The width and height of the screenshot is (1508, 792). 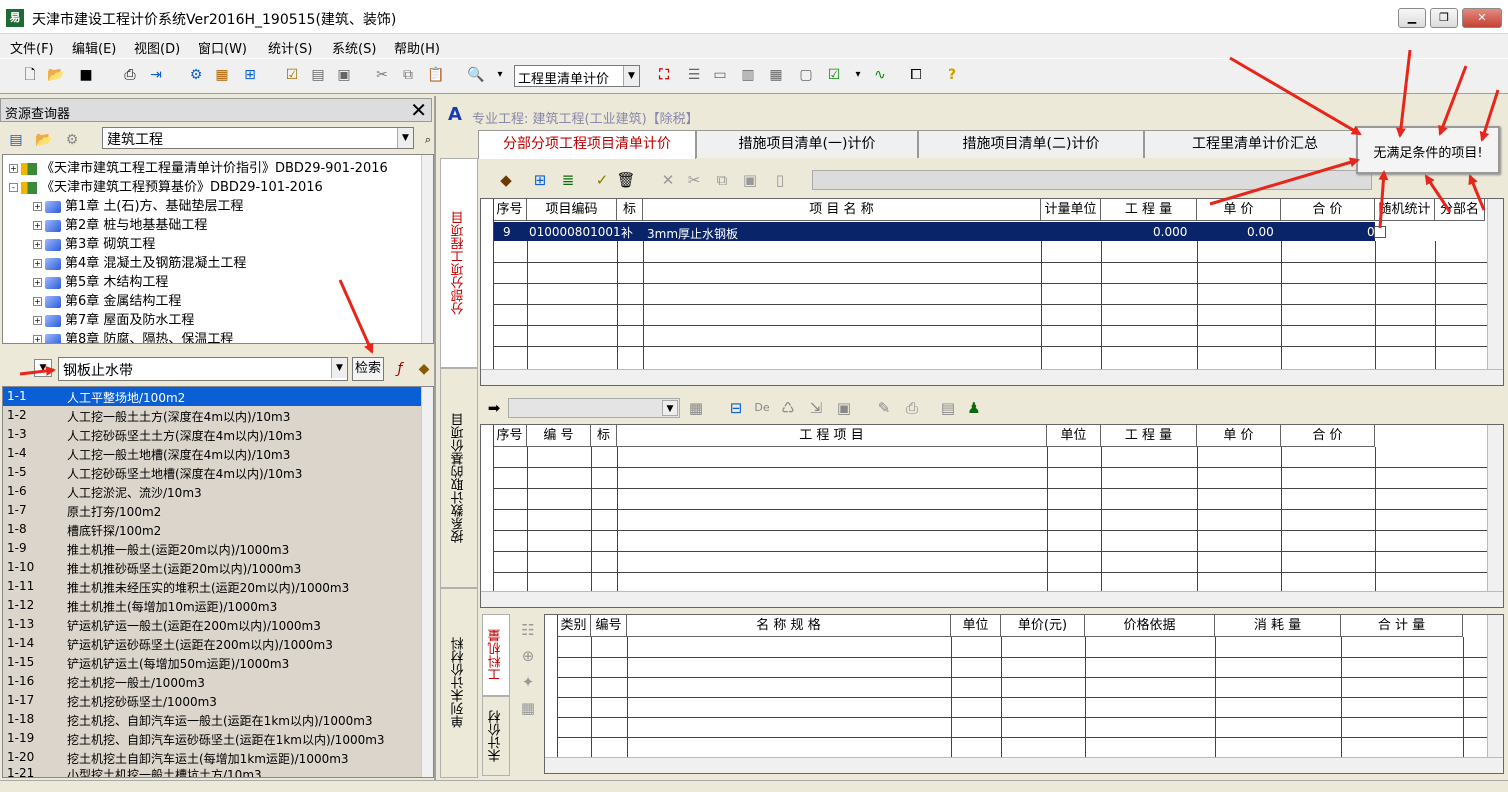 I want to click on page-icon: ▯, so click(x=780, y=180).